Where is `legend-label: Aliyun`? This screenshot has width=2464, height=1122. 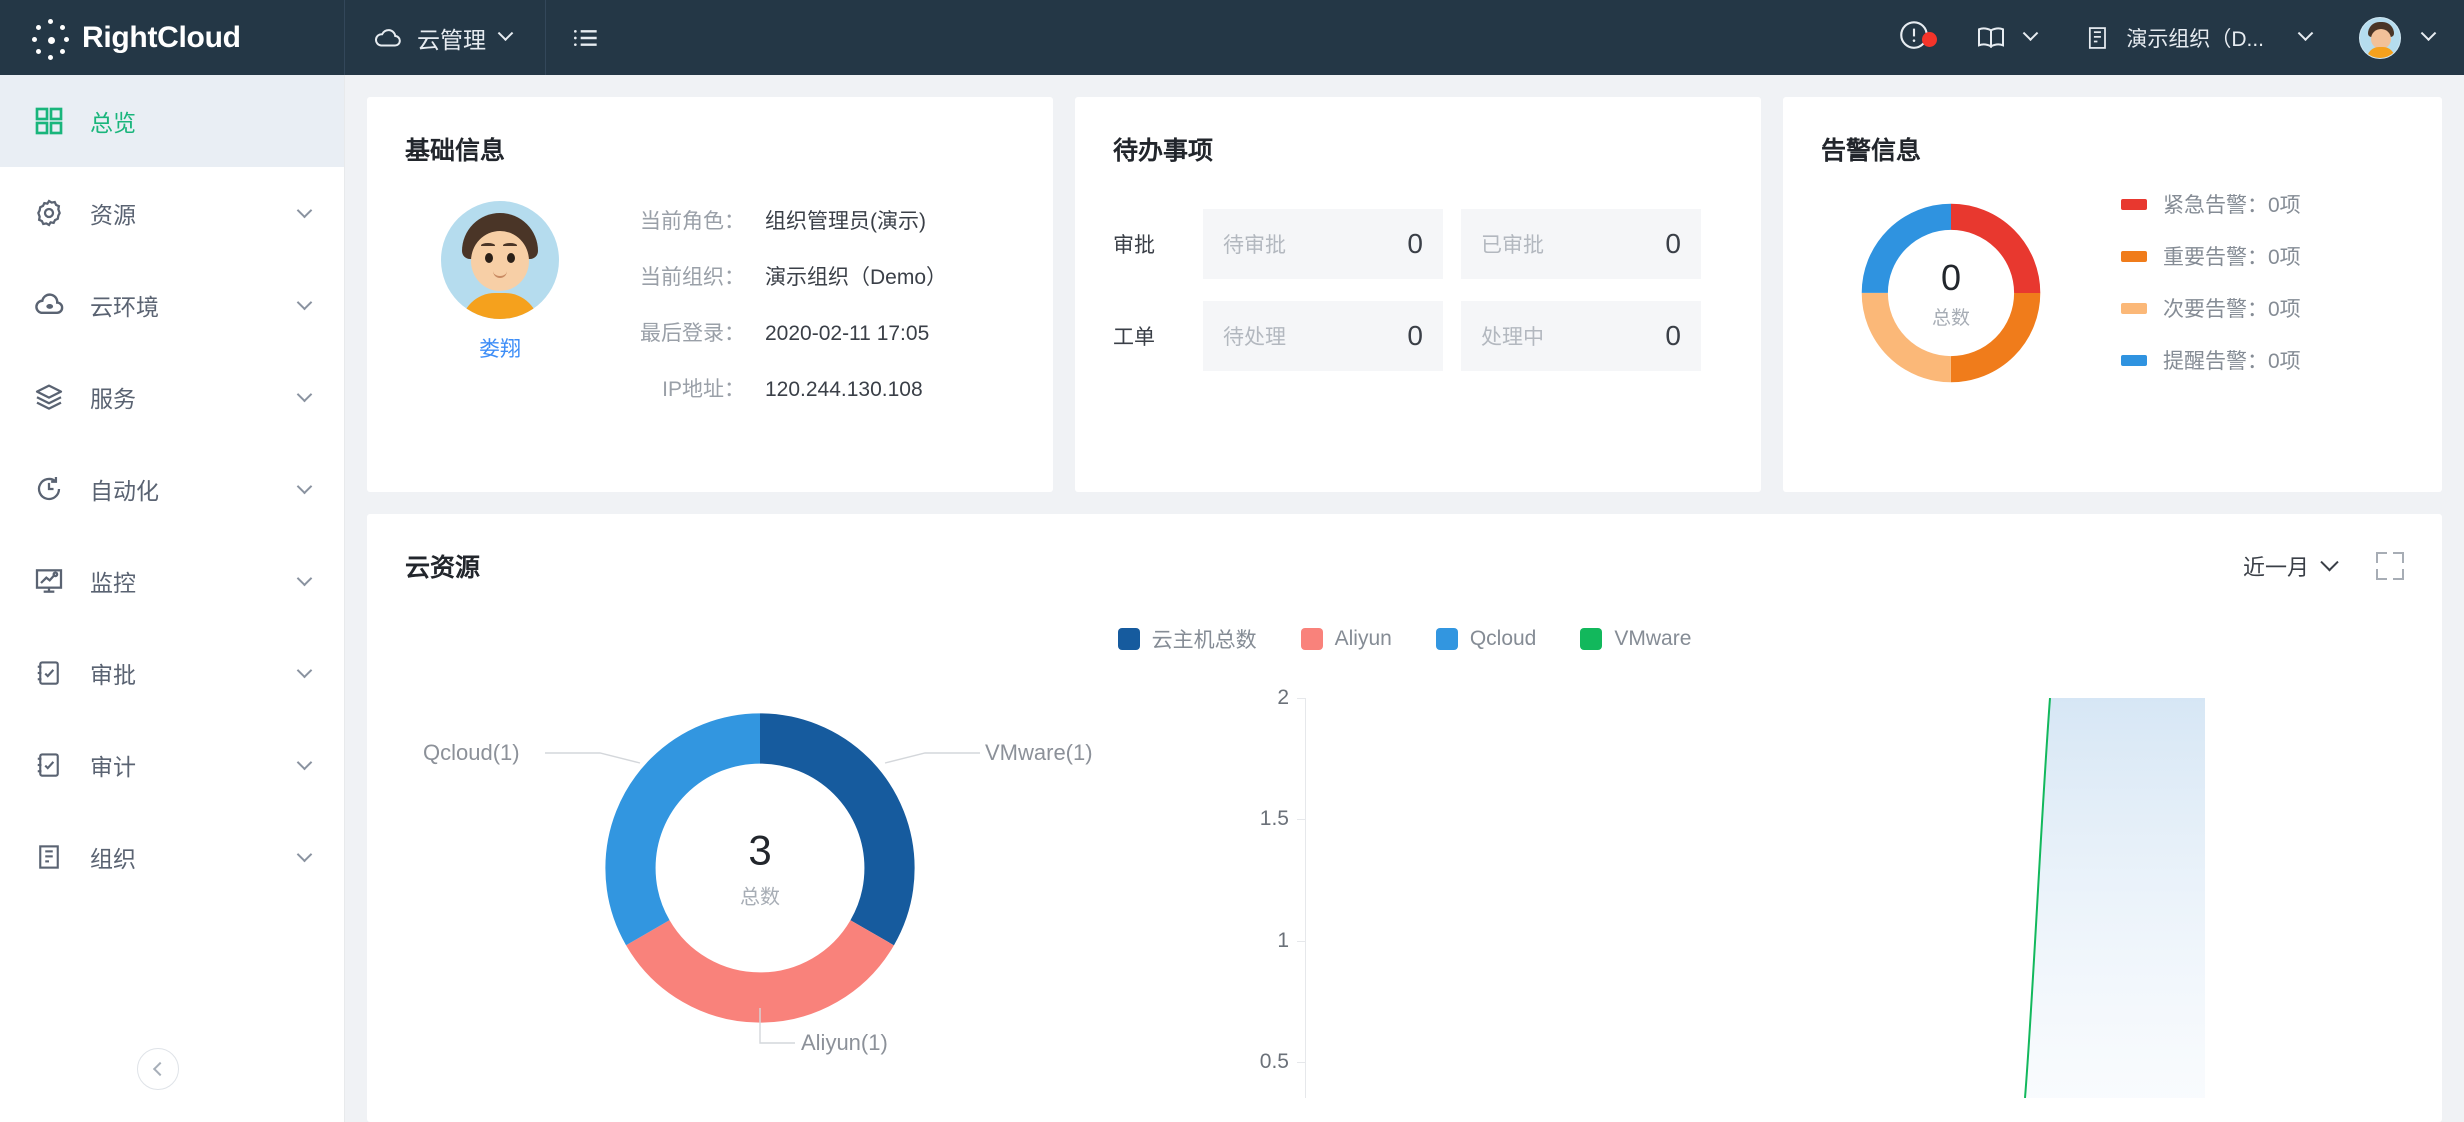 legend-label: Aliyun is located at coordinates (1363, 638).